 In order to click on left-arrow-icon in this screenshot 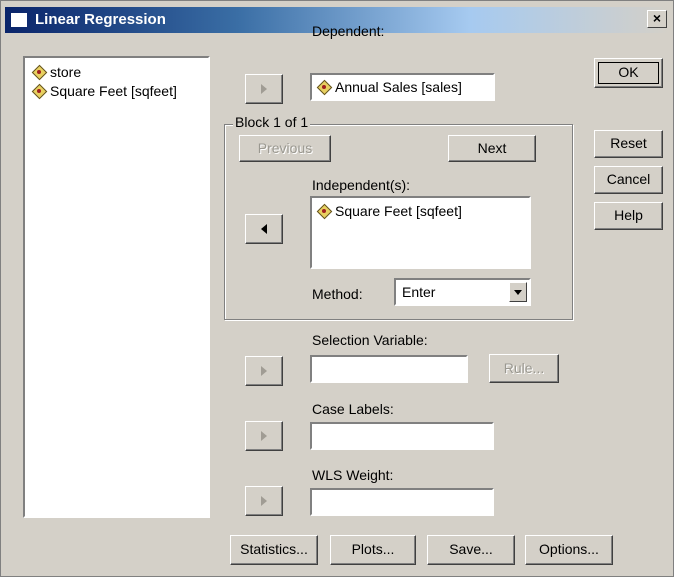, I will do `click(264, 229)`.